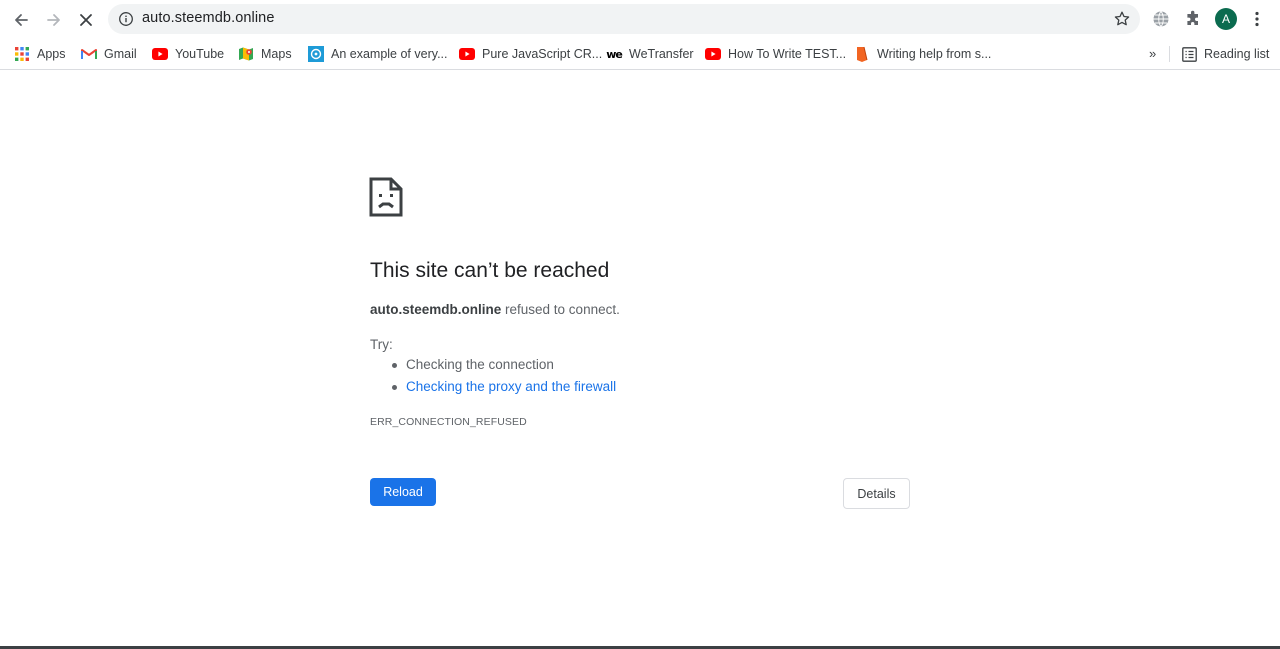 The image size is (1280, 649). Describe the element at coordinates (503, 390) in the screenshot. I see `suggestion-check-proxy-link: Checking the proxy and the firewall` at that location.